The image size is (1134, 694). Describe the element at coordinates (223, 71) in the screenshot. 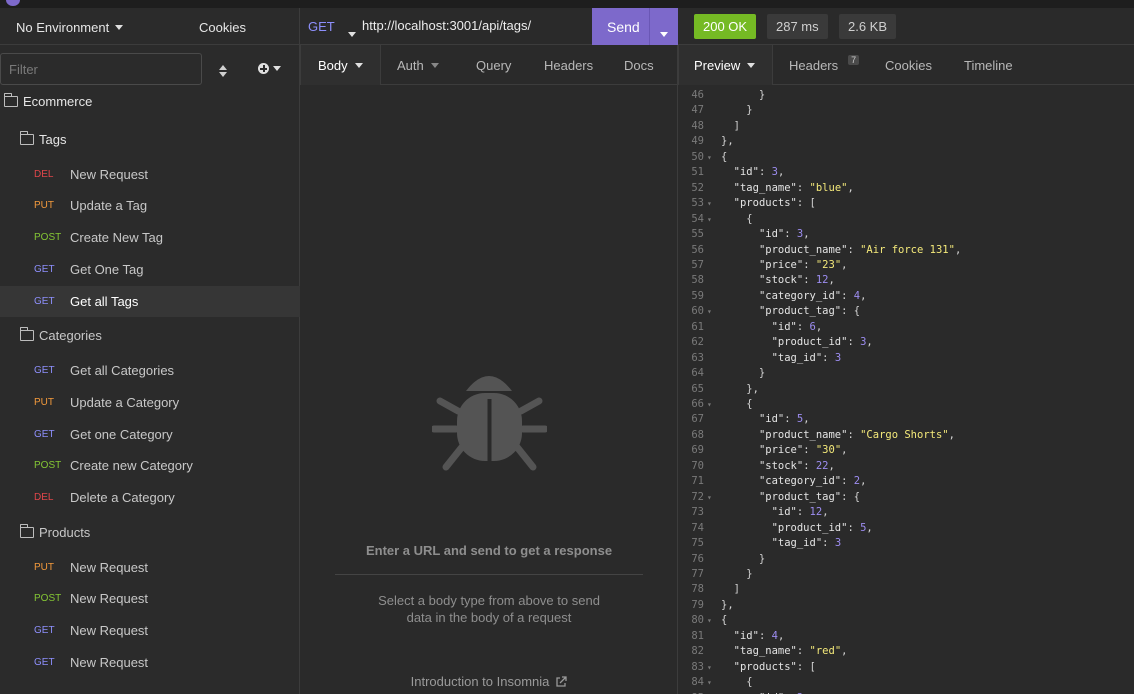

I see `sort-icon` at that location.